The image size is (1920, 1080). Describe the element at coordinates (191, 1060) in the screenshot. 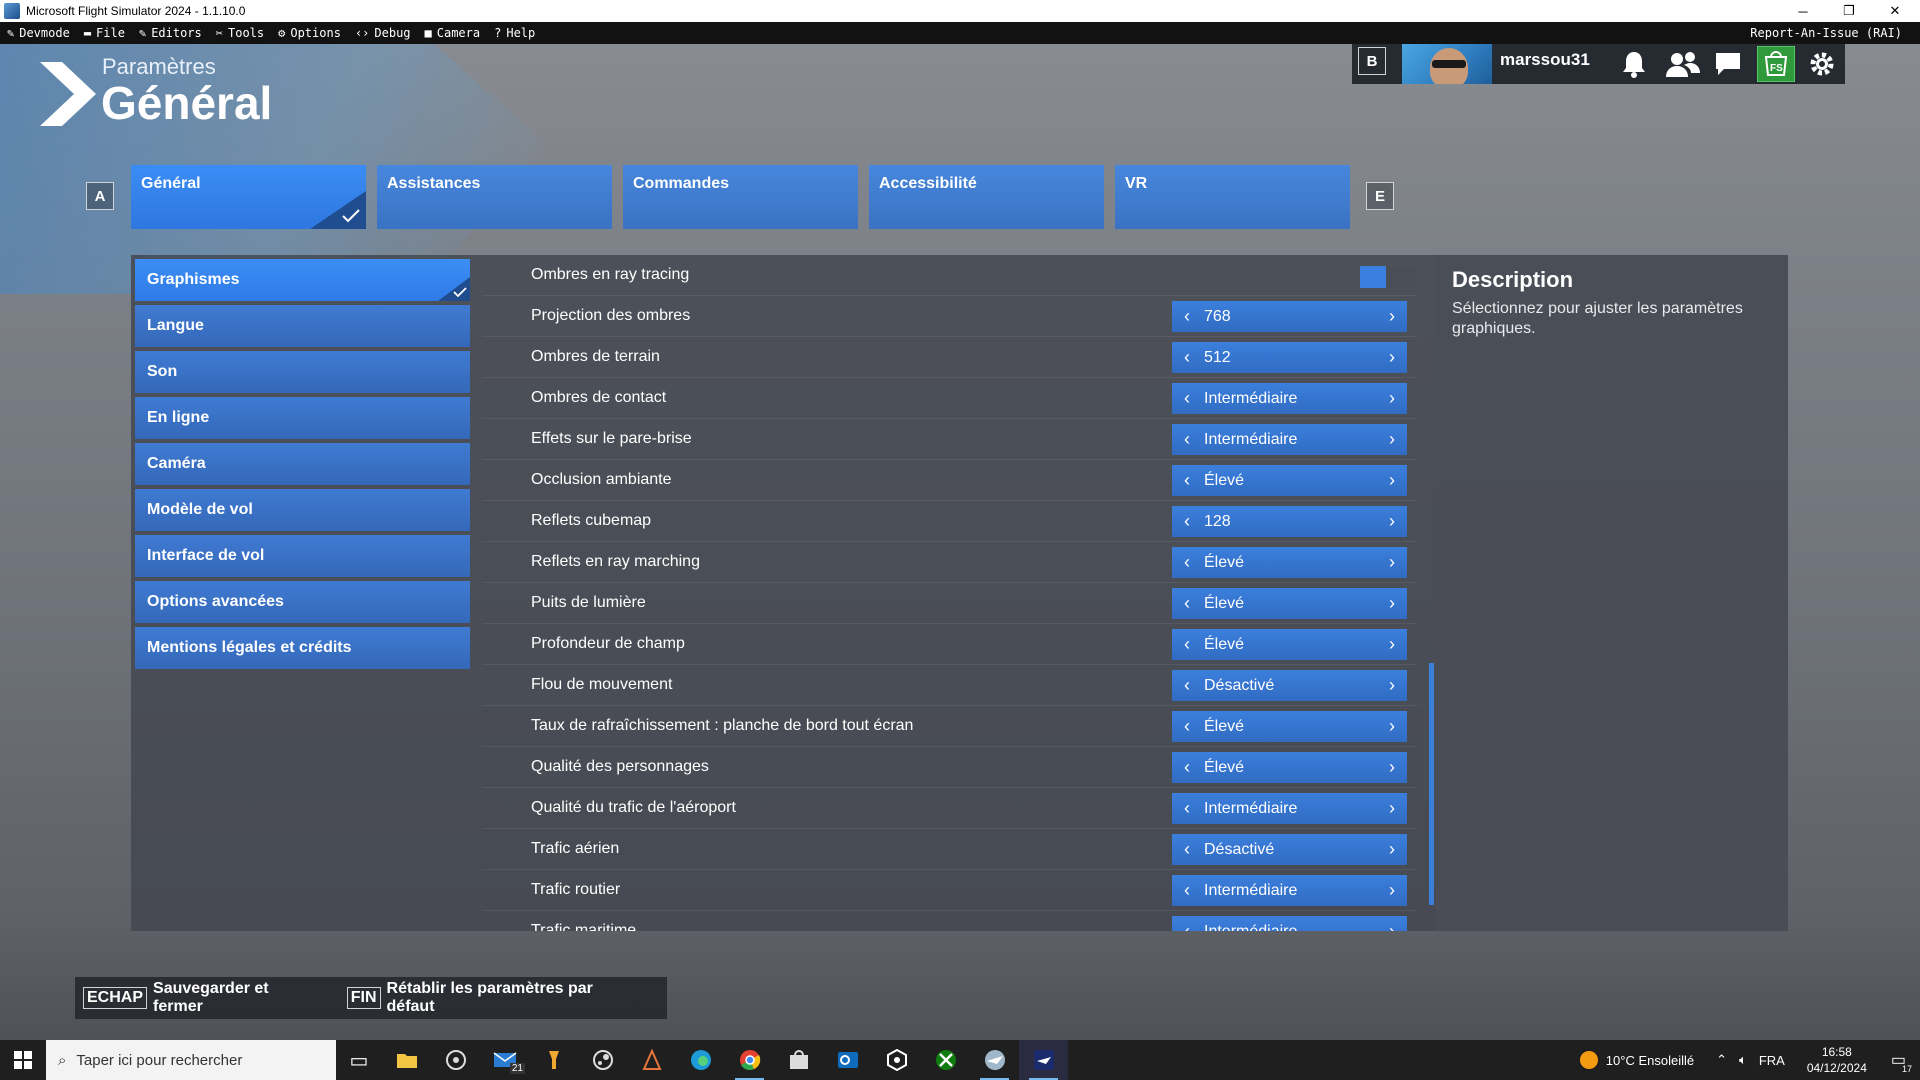

I see `taskbar-search-input: ⌕ Taper ici pour rechercher` at that location.